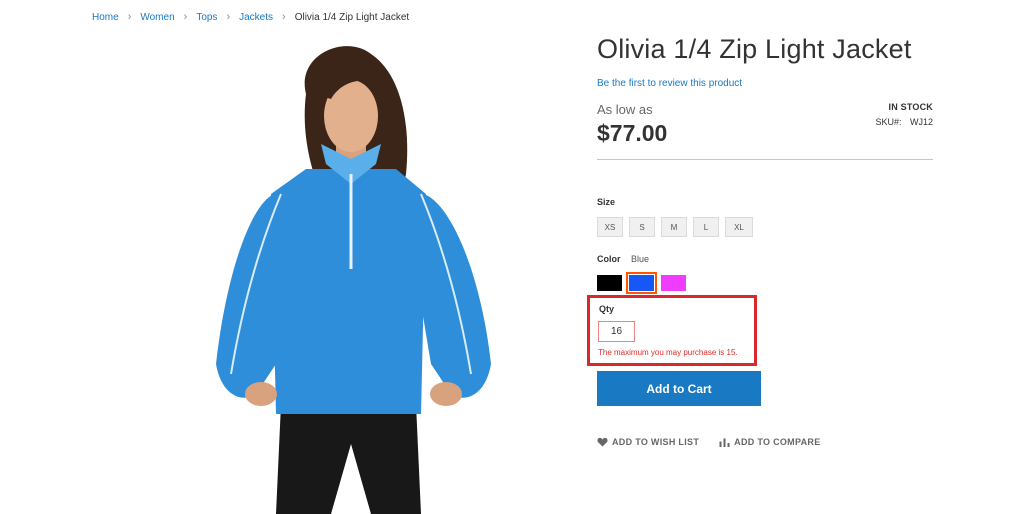 Image resolution: width=1024 pixels, height=514 pixels. I want to click on heart-icon, so click(602, 442).